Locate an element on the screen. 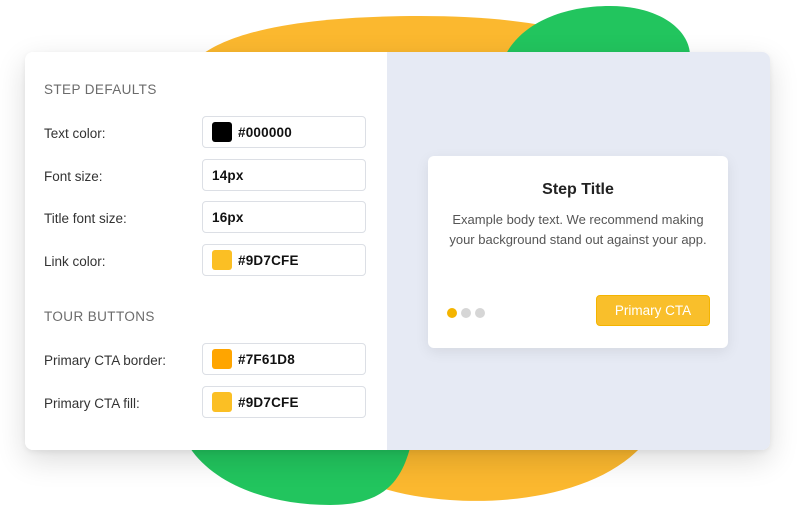 This screenshot has width=800, height=522. primary-cta-border-row: Primary CTA border: #7F61D8 is located at coordinates (205, 360).